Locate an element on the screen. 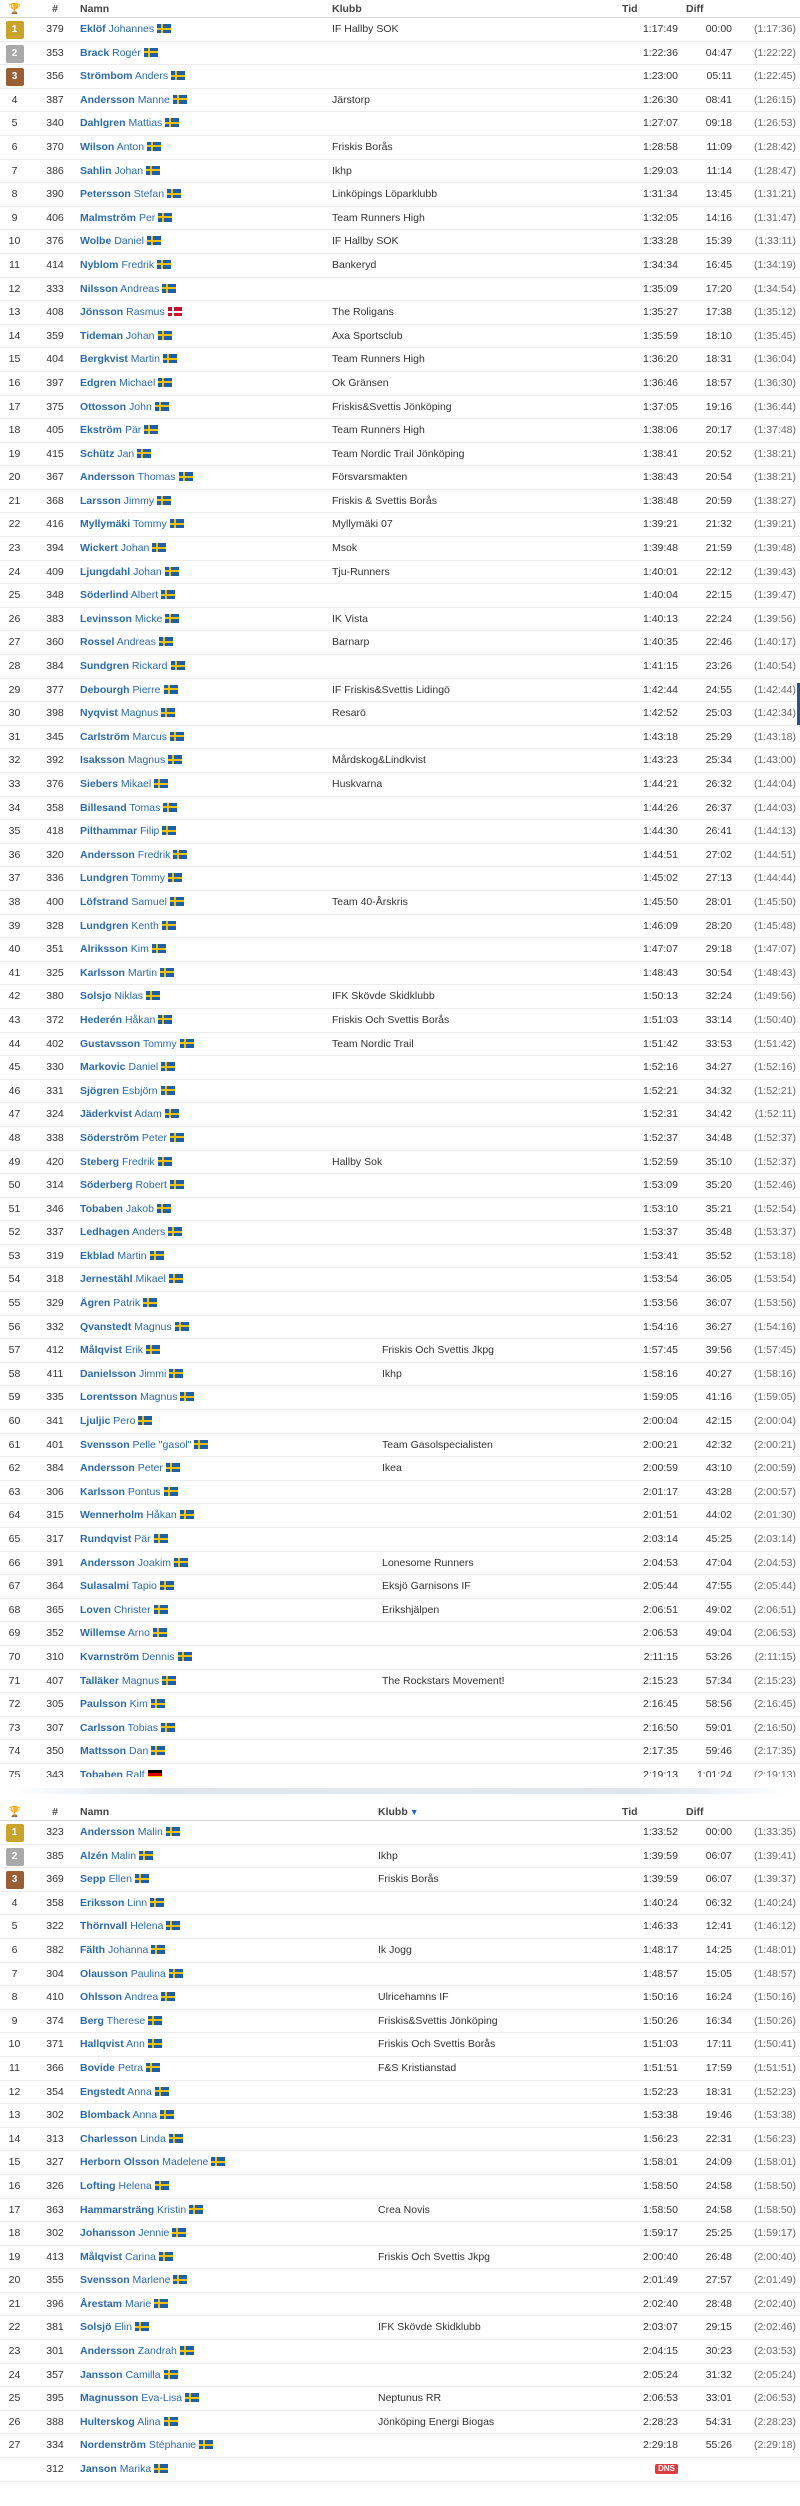 The width and height of the screenshot is (800, 2506). athlete-name: Engstedt Anna is located at coordinates (124, 2092).